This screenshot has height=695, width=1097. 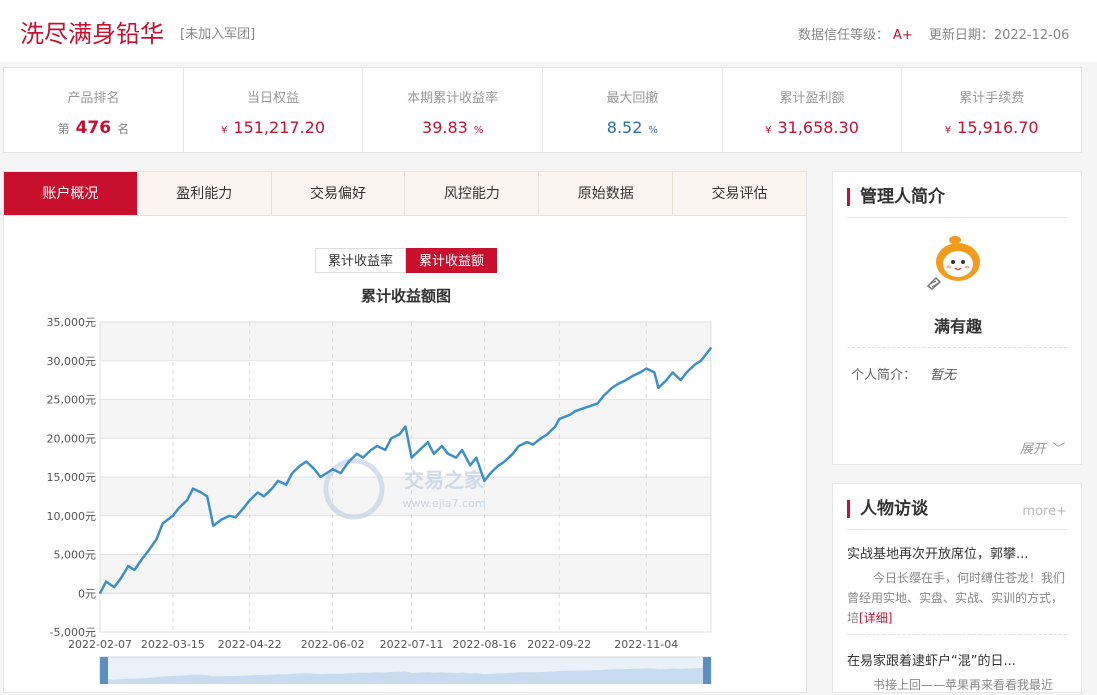 I want to click on stat-label: 累计盈利额, so click(x=812, y=98).